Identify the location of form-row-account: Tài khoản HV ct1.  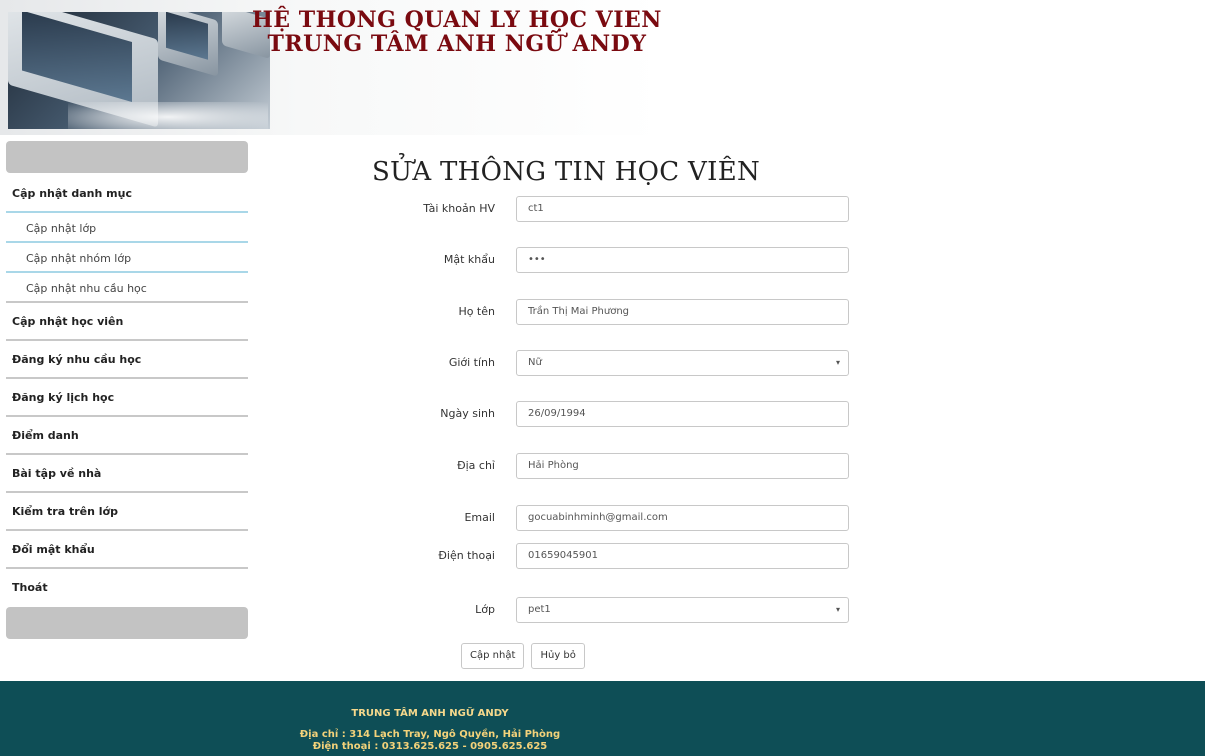
(727, 209).